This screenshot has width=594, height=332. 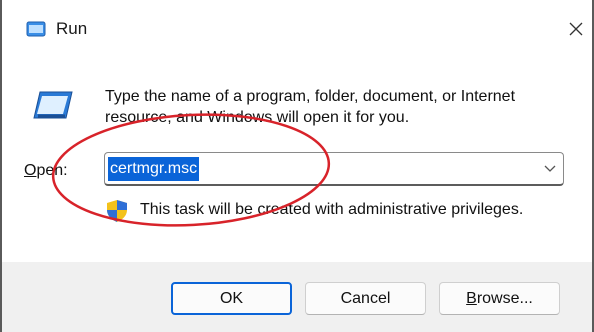 What do you see at coordinates (53, 105) in the screenshot?
I see `run-program-icon` at bounding box center [53, 105].